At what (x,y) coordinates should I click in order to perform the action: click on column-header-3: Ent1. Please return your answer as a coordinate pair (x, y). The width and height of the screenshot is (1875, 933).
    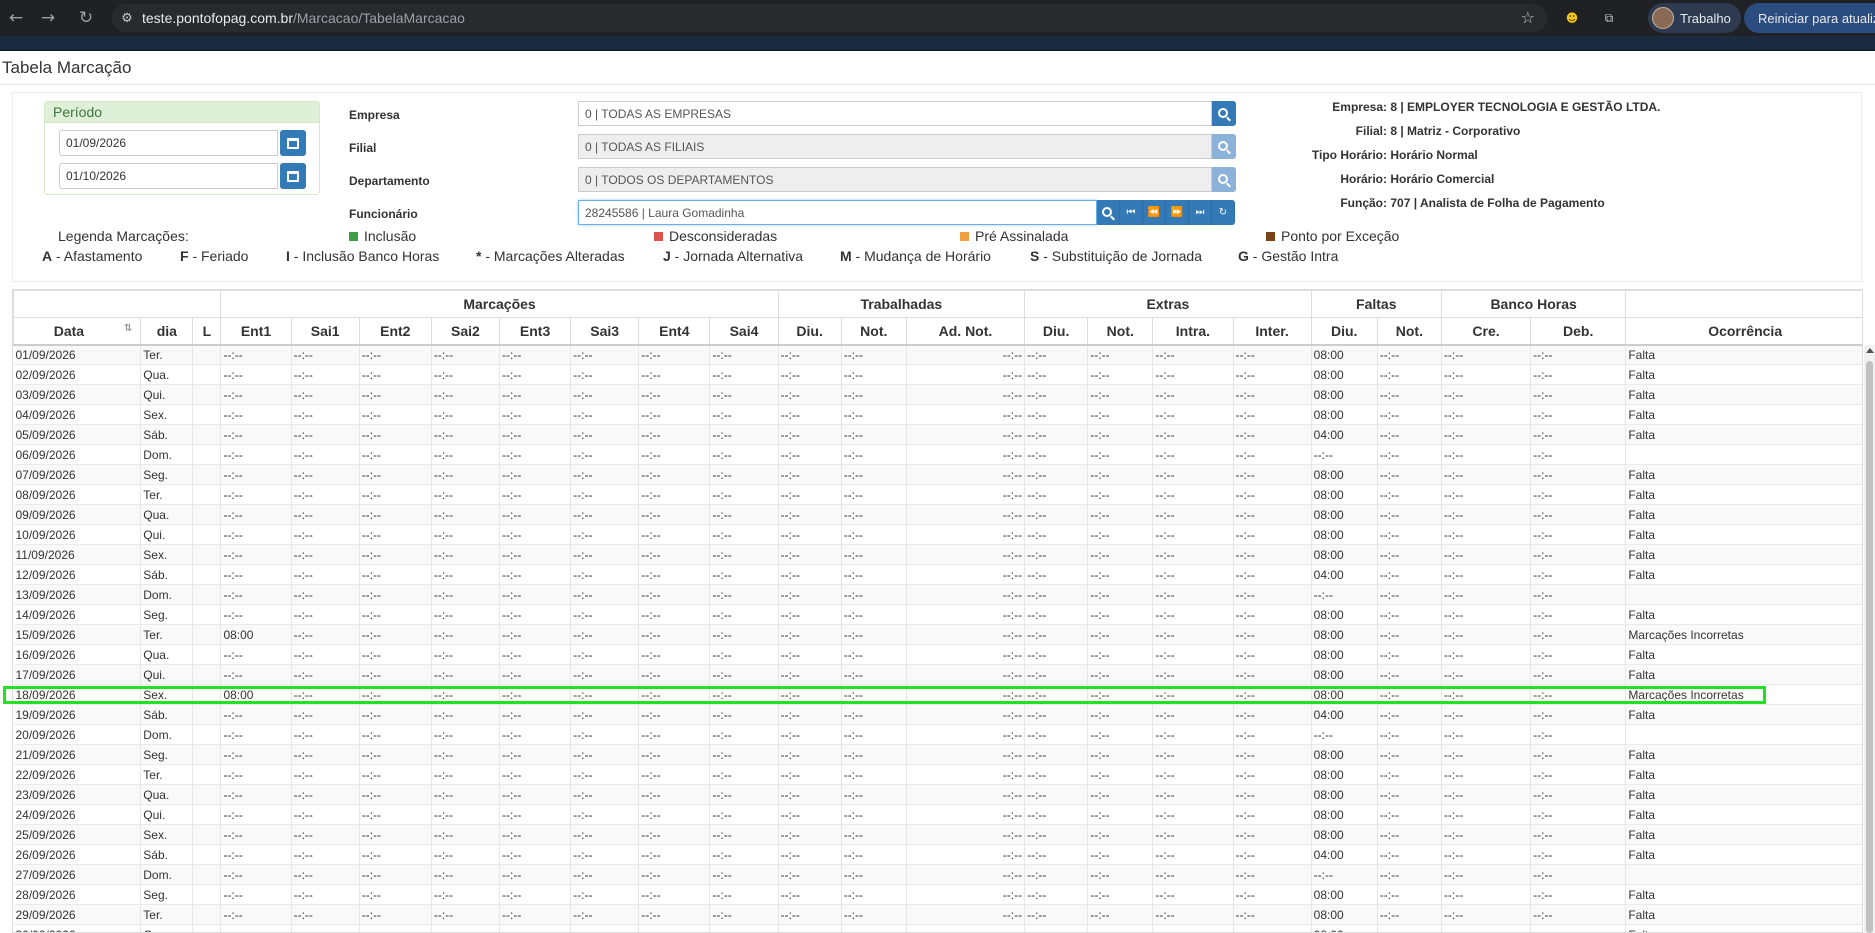
    Looking at the image, I should click on (256, 331).